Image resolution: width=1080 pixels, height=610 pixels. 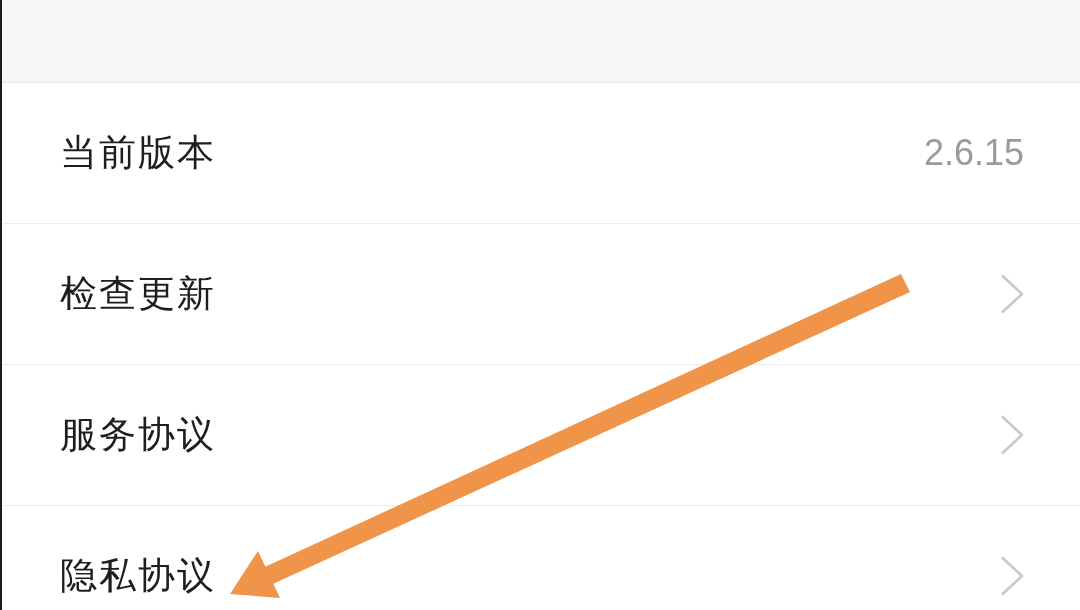 What do you see at coordinates (973, 153) in the screenshot?
I see `version-value: 2.6.15` at bounding box center [973, 153].